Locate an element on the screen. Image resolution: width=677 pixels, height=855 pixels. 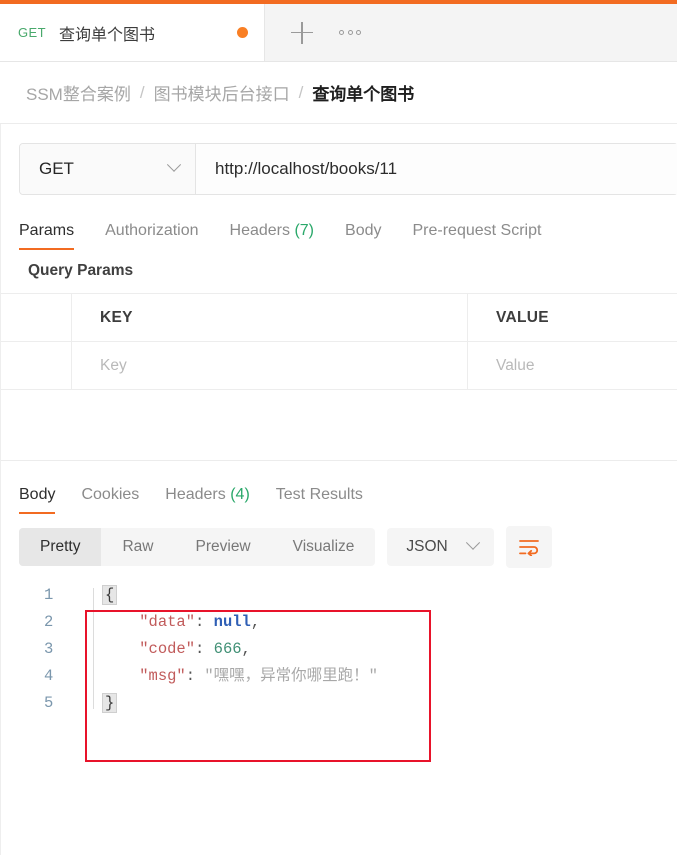
plus-icon is located at coordinates (302, 32).